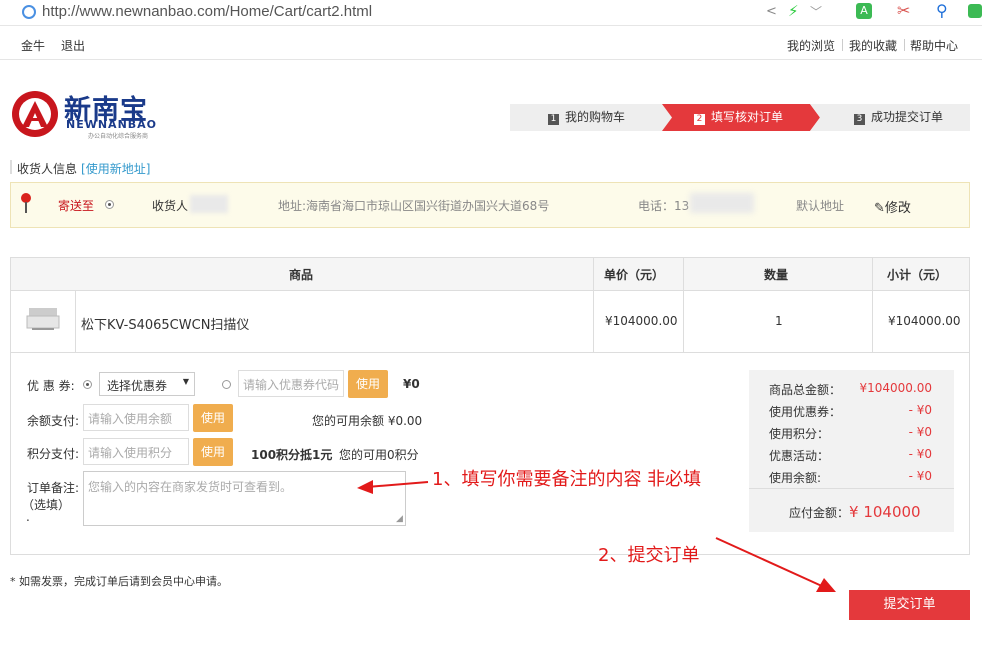 Image resolution: width=982 pixels, height=650 pixels. Describe the element at coordinates (771, 11) in the screenshot. I see `share-icon: <` at that location.